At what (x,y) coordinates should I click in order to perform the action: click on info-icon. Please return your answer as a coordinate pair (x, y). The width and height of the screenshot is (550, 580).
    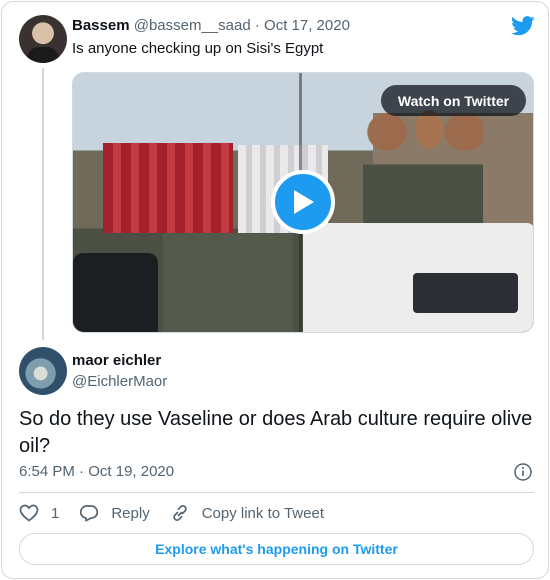
    Looking at the image, I should click on (523, 472).